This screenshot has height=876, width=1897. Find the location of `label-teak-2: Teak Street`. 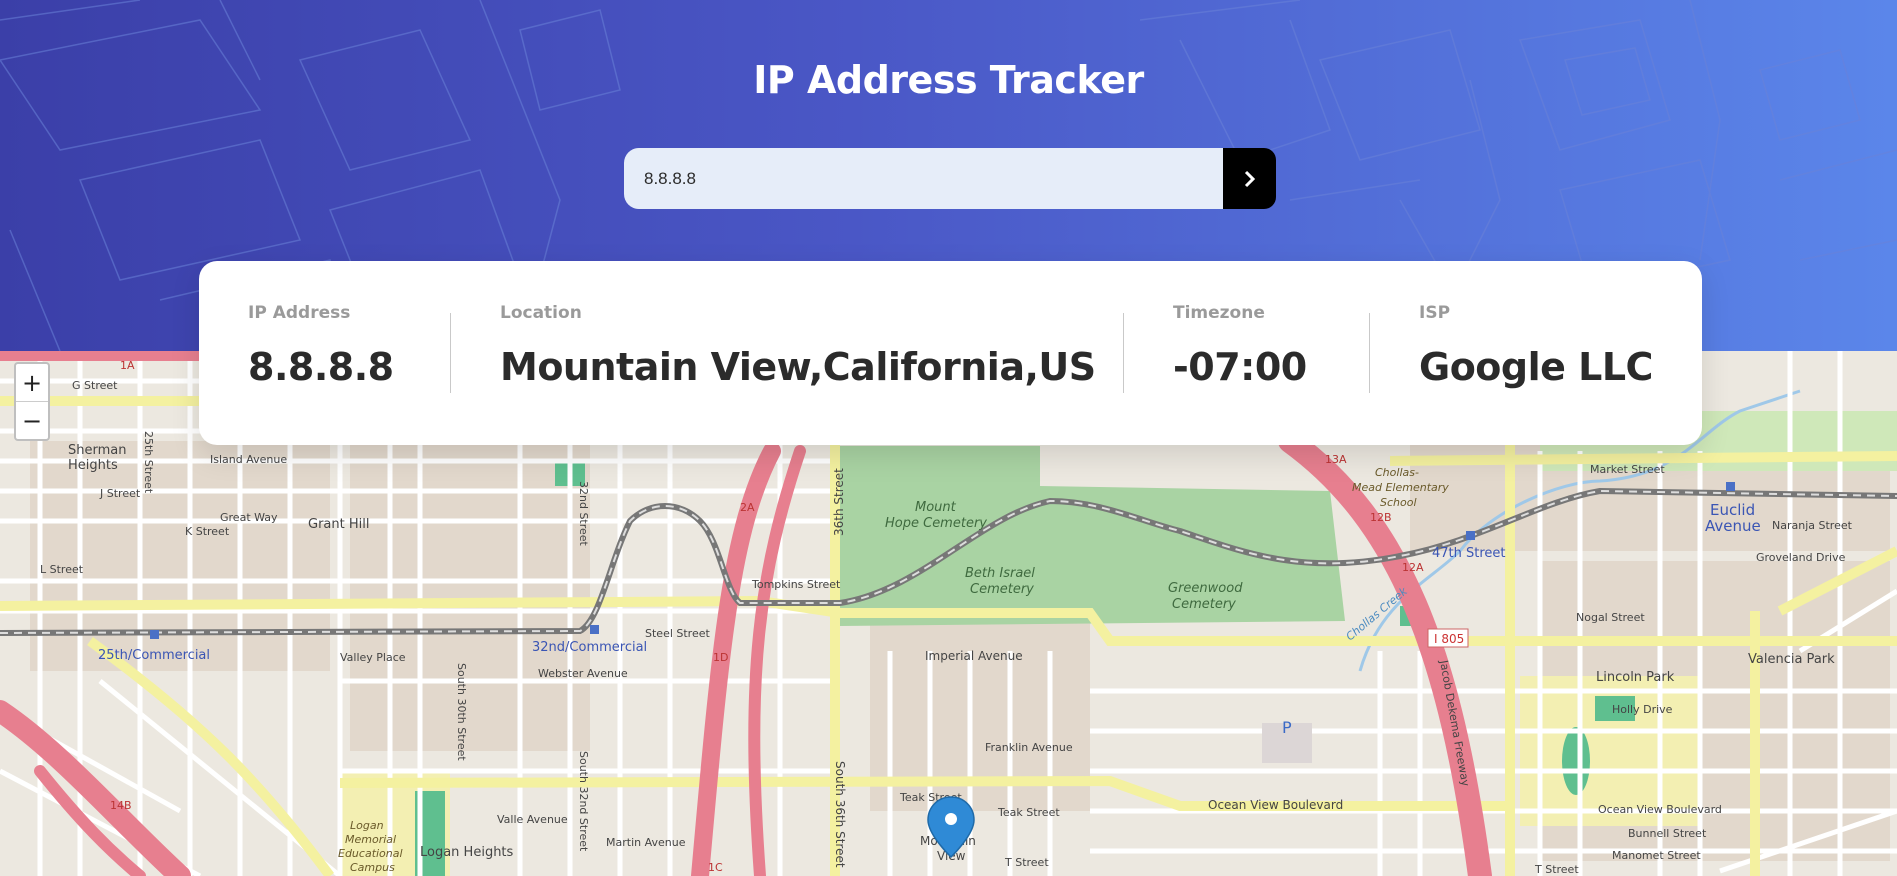

label-teak-2: Teak Street is located at coordinates (1028, 812).